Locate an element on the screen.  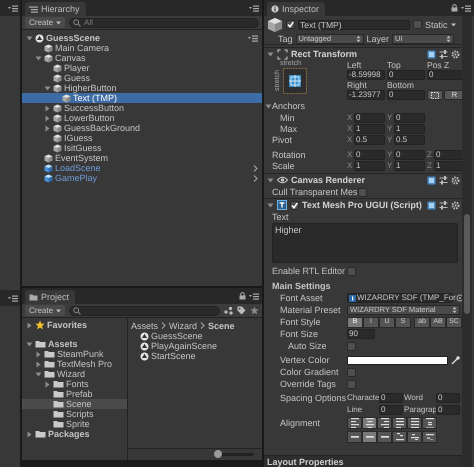
hierarchy-item: Text (TMP) is located at coordinates (142, 98).